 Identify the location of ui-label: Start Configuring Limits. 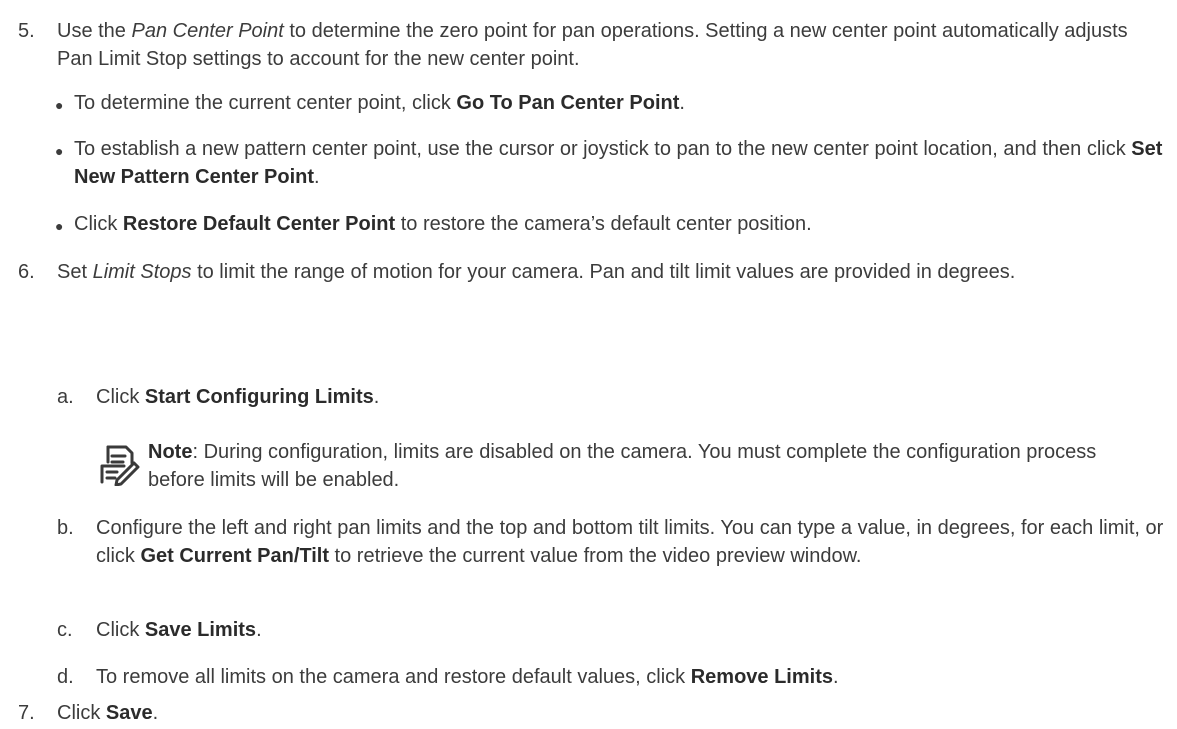
(259, 397).